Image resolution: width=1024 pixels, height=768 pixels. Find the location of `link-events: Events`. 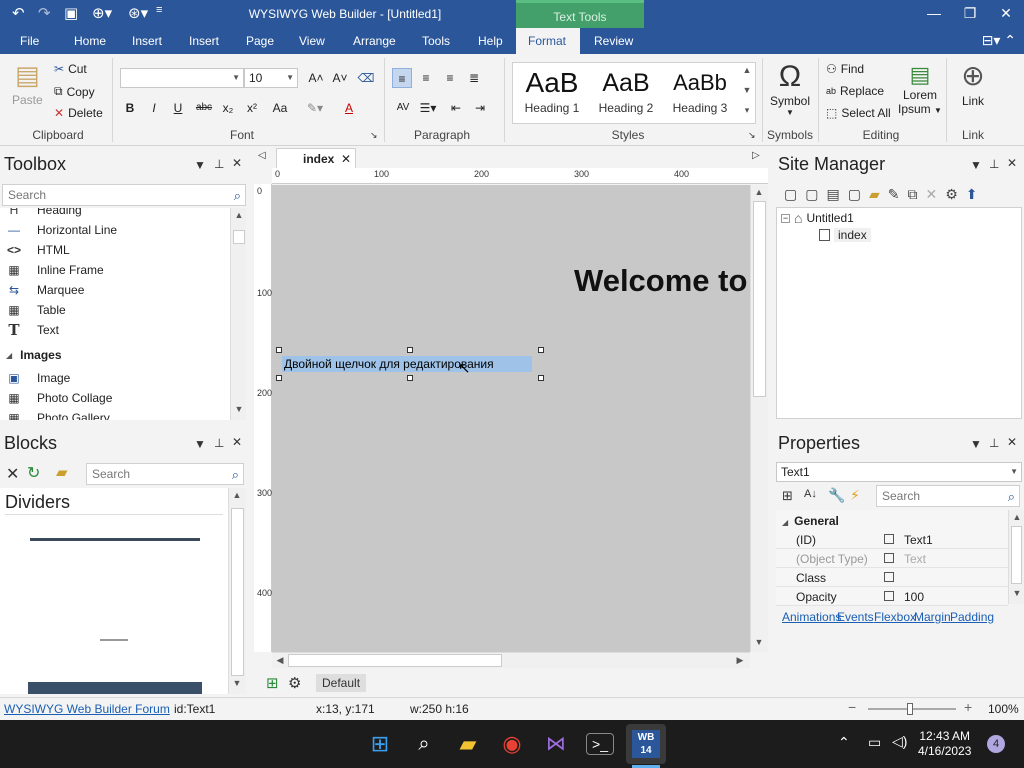

link-events: Events is located at coordinates (855, 617).